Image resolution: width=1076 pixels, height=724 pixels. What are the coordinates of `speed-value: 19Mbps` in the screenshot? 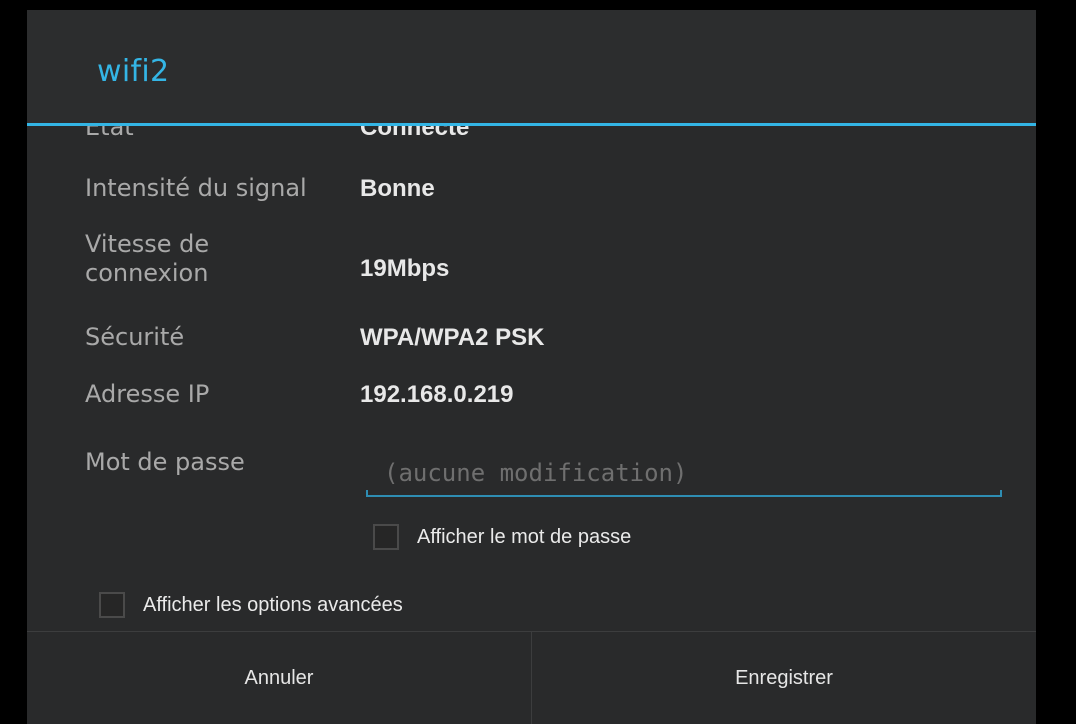 It's located at (405, 268).